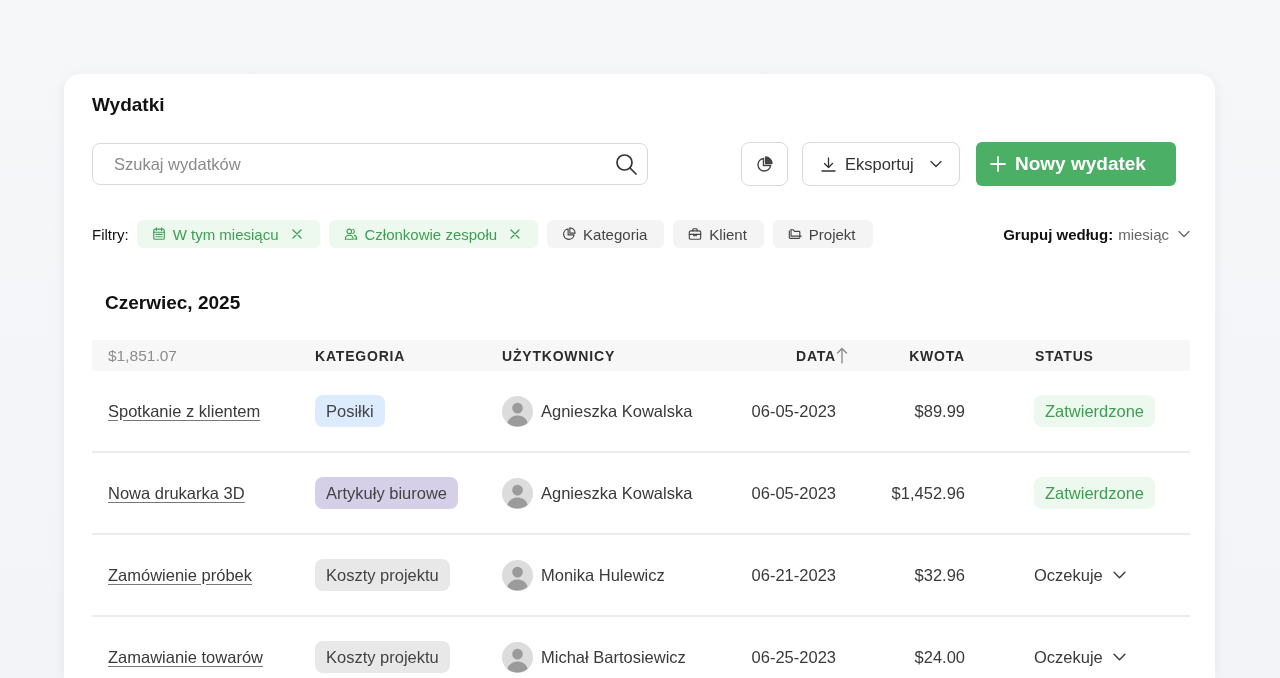  Describe the element at coordinates (816, 355) in the screenshot. I see `column-header: DATA` at that location.